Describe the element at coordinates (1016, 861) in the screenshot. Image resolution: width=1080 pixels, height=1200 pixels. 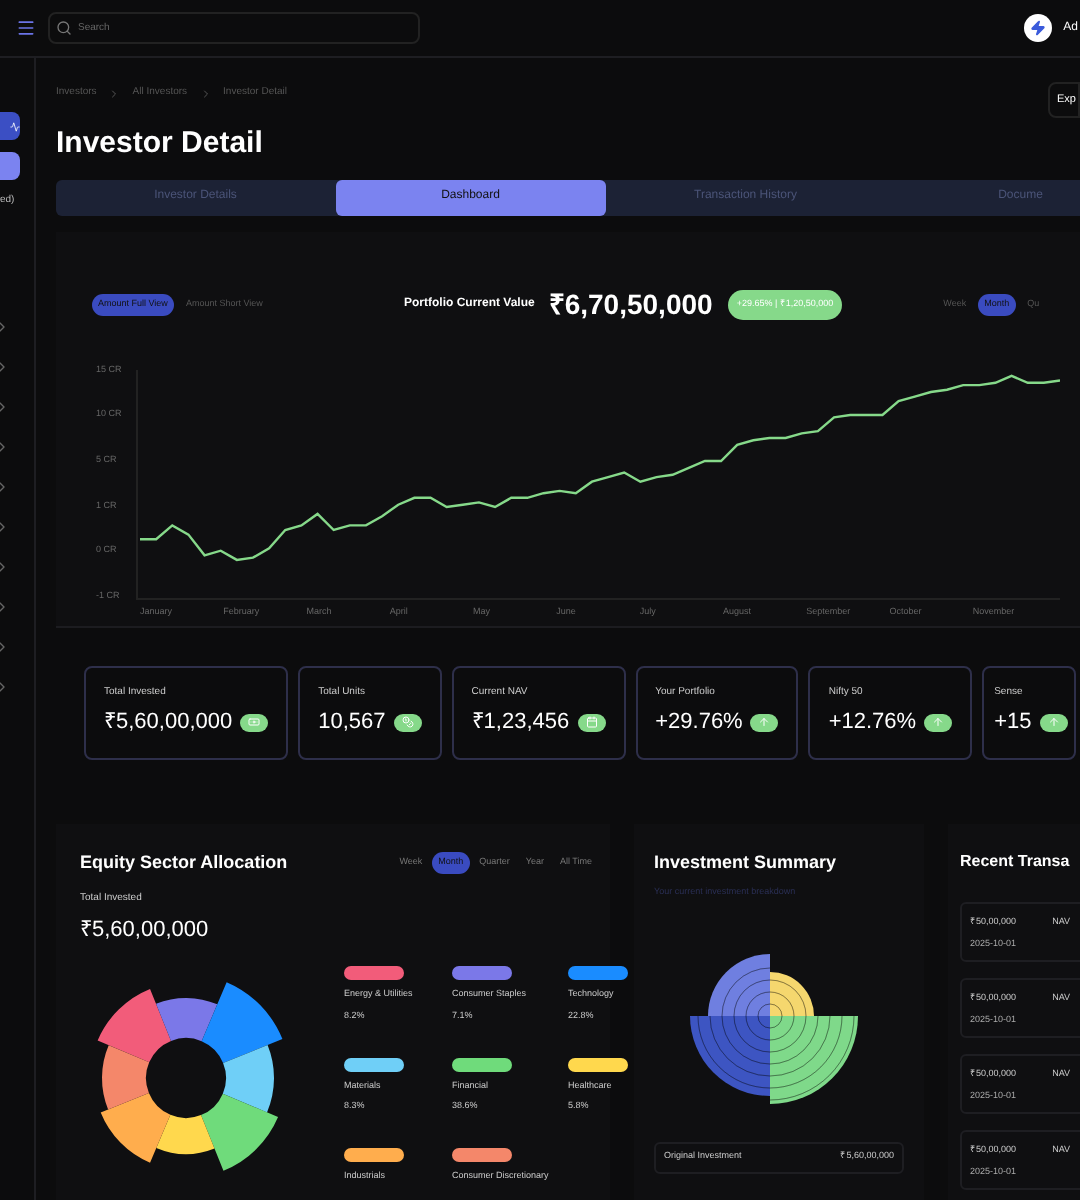
I see `panel-title: Recent Transa` at that location.